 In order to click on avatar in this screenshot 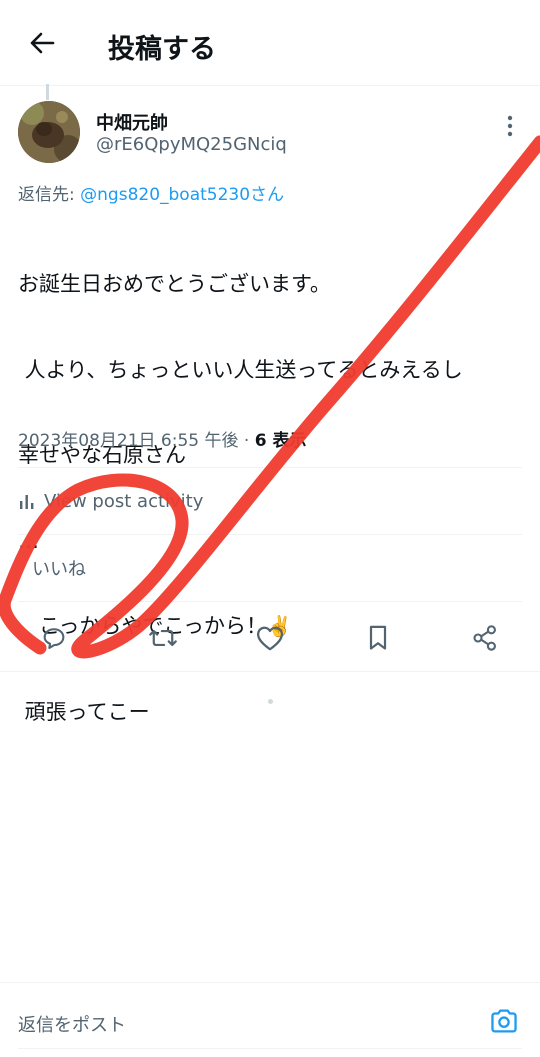, I will do `click(49, 132)`.